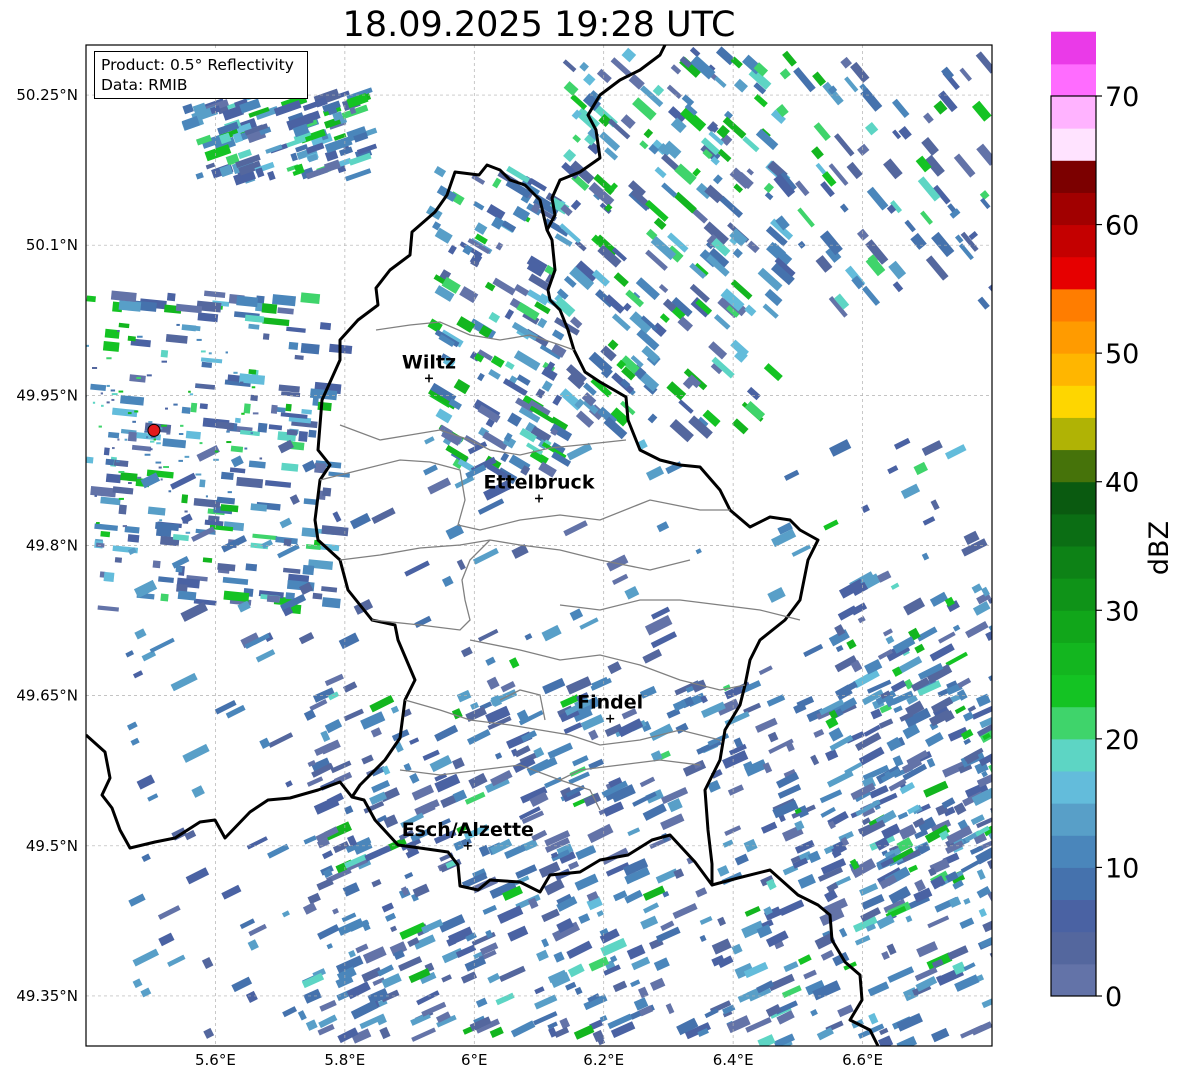 The width and height of the screenshot is (1184, 1081). What do you see at coordinates (201, 75) in the screenshot?
I see `product-info-box: Product: 0.5° Reflectivity Data: RMIB` at bounding box center [201, 75].